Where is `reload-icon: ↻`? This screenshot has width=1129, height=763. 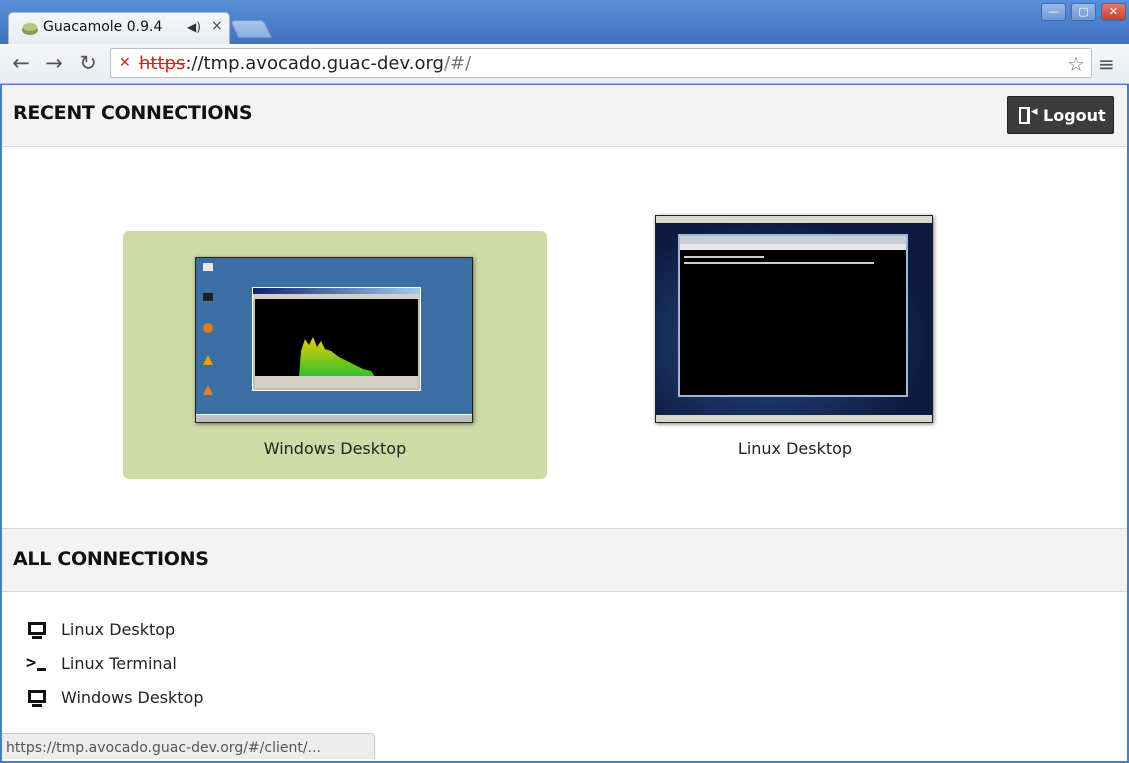
reload-icon: ↻ is located at coordinates (88, 63).